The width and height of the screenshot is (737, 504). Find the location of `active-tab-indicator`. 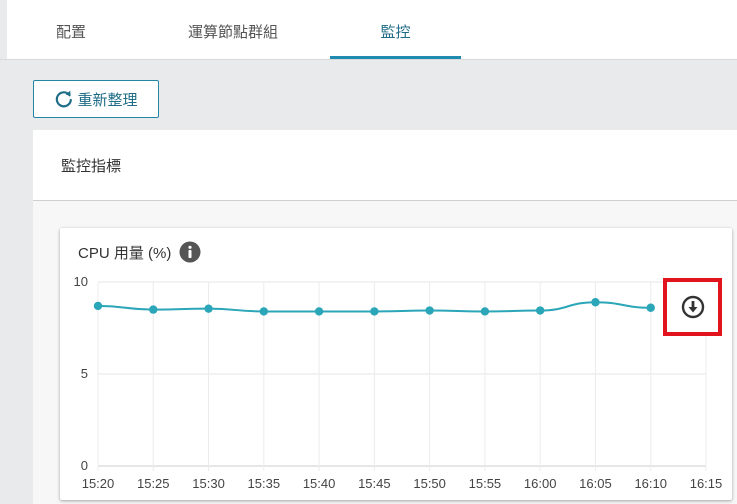

active-tab-indicator is located at coordinates (395, 57).